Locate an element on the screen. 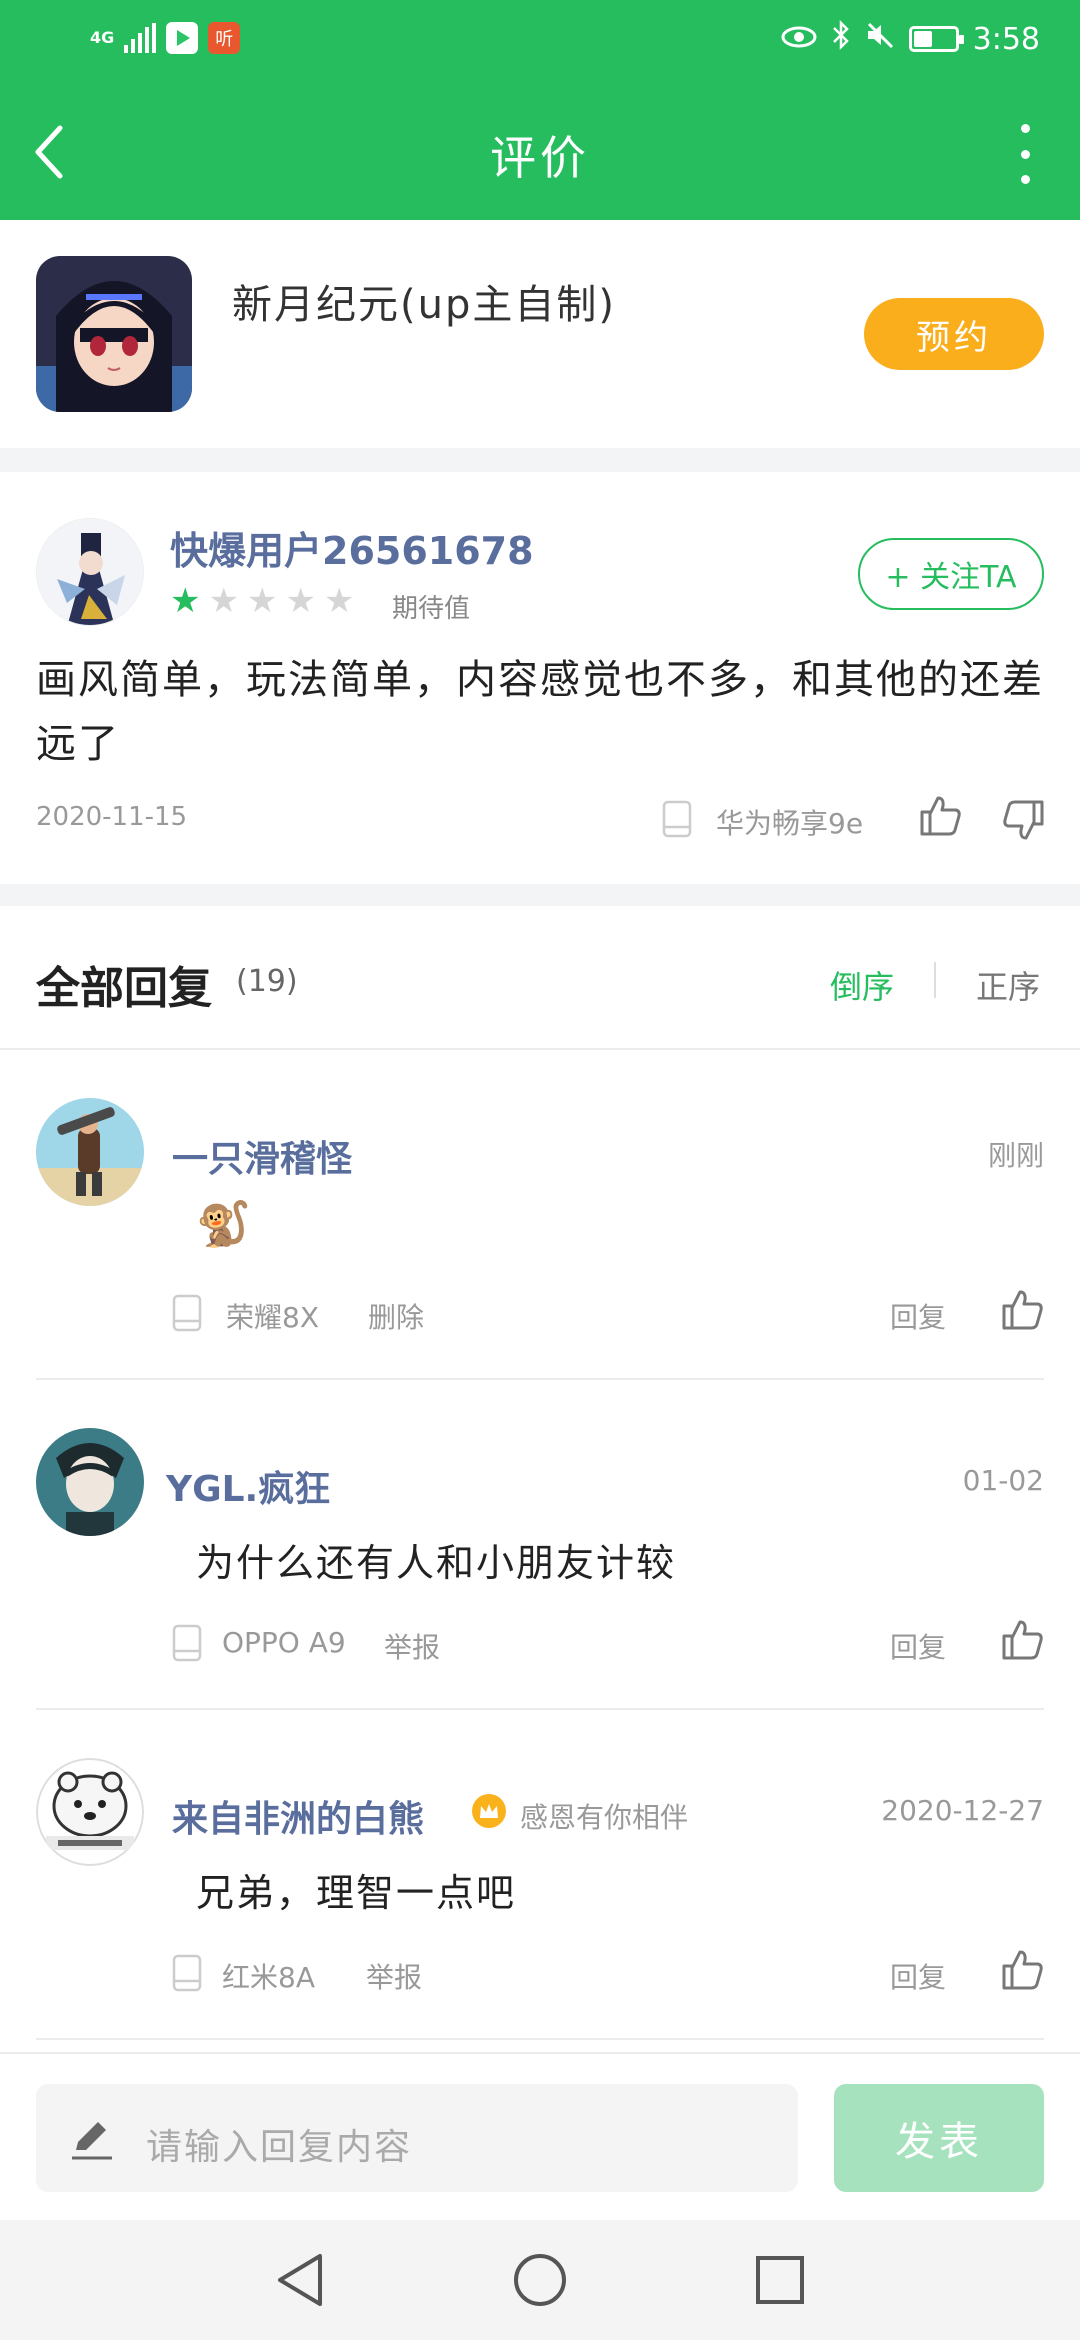  reply-time: 01-02 is located at coordinates (1003, 1480).